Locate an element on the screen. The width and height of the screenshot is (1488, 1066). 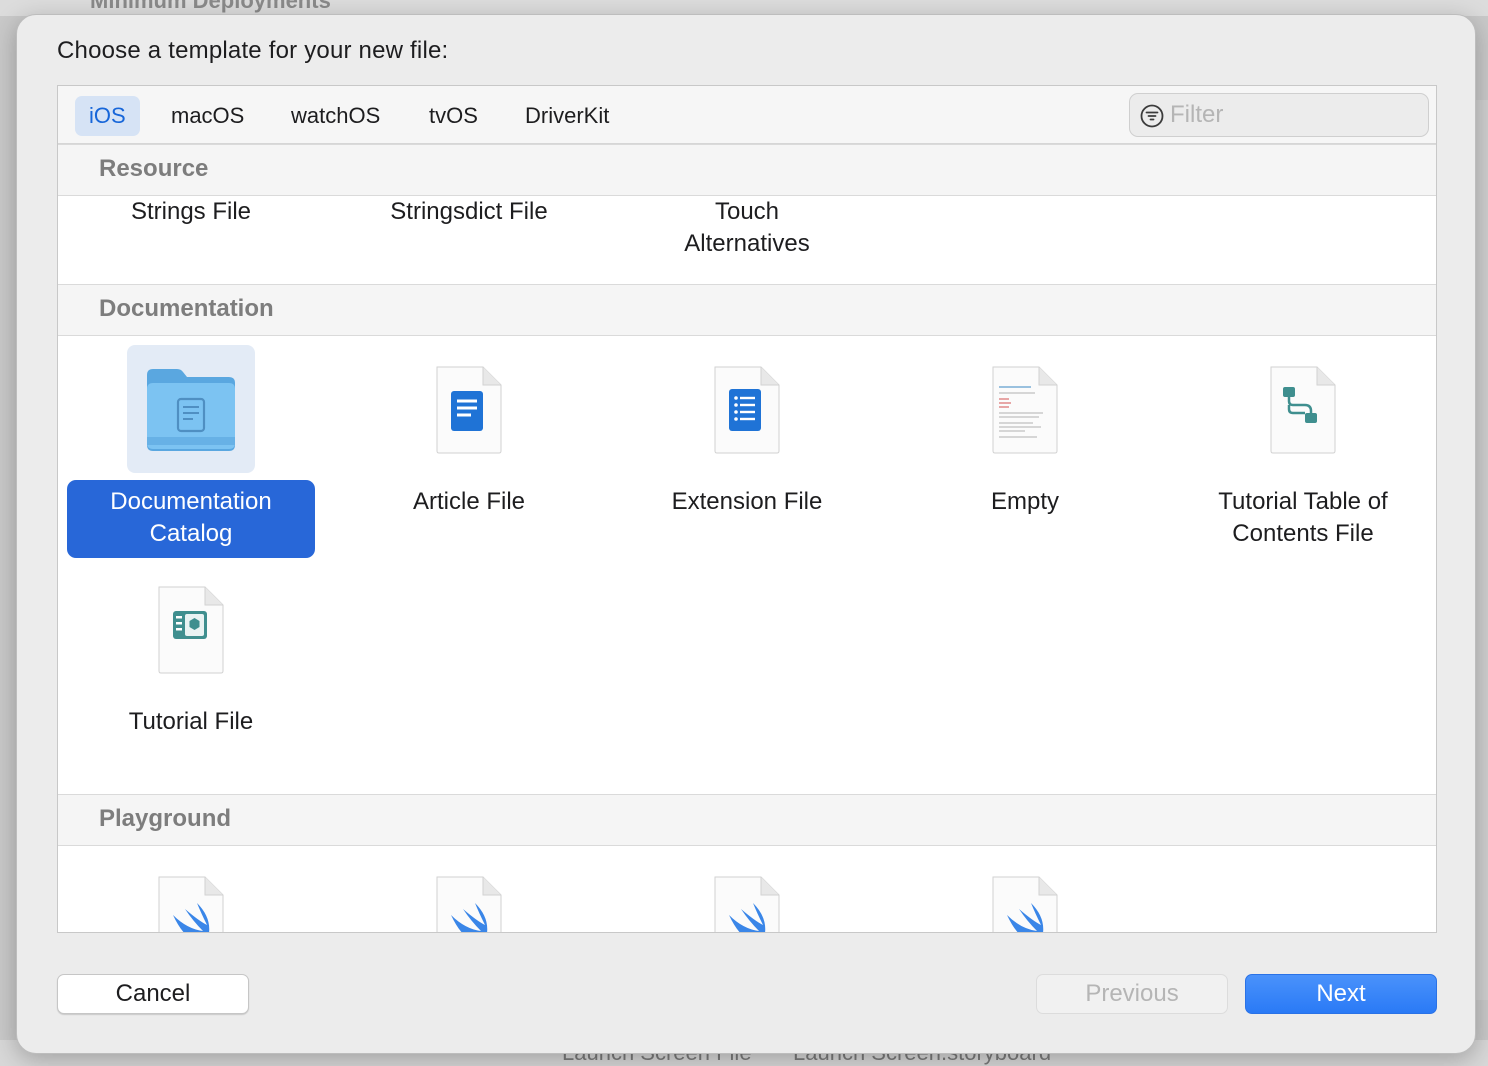
extension-file-icon is located at coordinates (747, 410).